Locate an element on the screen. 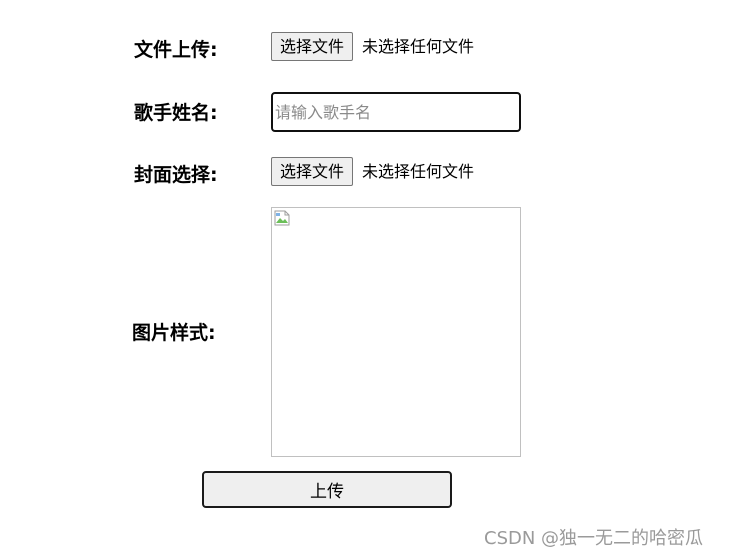 This screenshot has width=731, height=558. file-upload-label: 文件上传: is located at coordinates (176, 50).